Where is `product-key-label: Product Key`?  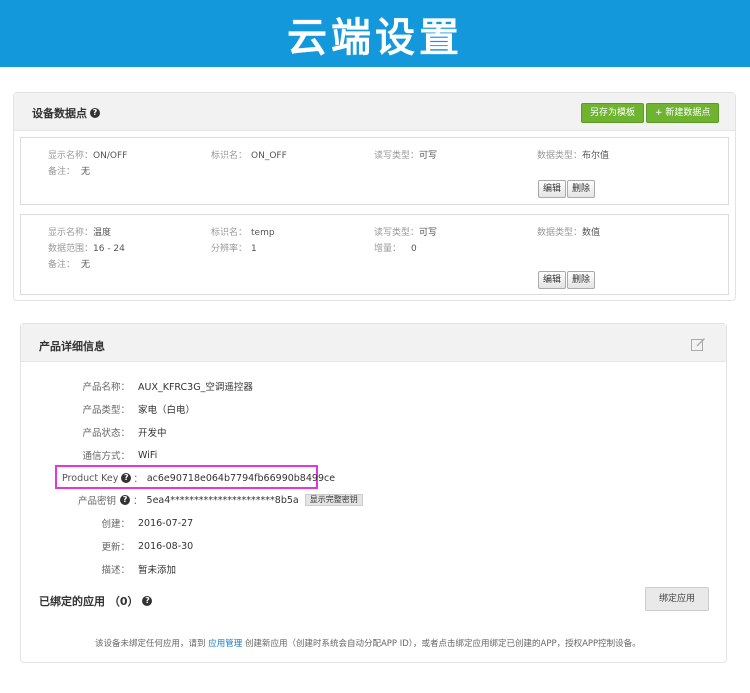 product-key-label: Product Key is located at coordinates (90, 478).